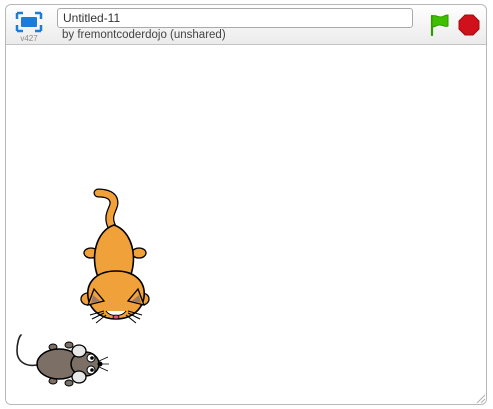 The width and height of the screenshot is (493, 409). I want to click on fullscreen-button: v427, so click(29, 27).